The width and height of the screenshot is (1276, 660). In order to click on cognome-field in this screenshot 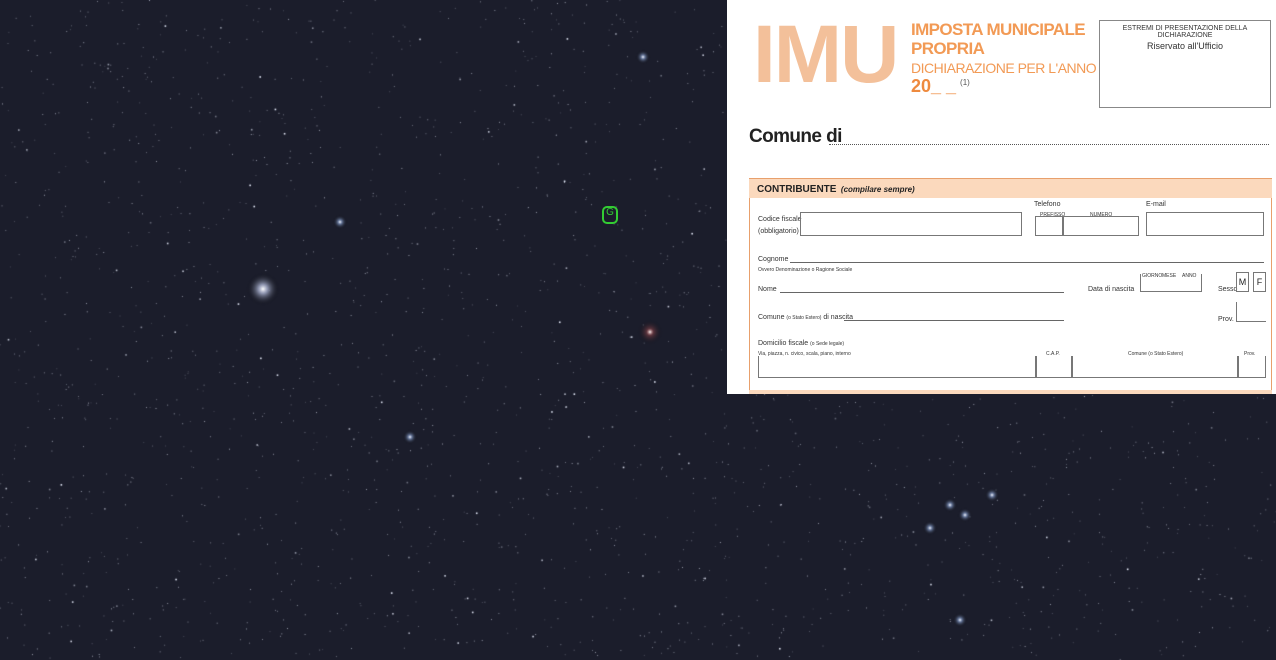, I will do `click(1027, 262)`.